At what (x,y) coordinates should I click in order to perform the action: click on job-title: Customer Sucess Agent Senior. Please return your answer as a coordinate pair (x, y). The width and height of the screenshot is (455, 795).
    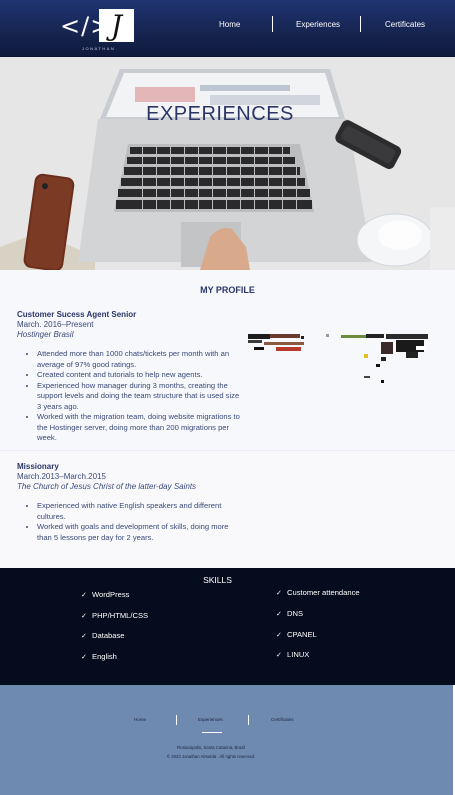
    Looking at the image, I should click on (77, 314).